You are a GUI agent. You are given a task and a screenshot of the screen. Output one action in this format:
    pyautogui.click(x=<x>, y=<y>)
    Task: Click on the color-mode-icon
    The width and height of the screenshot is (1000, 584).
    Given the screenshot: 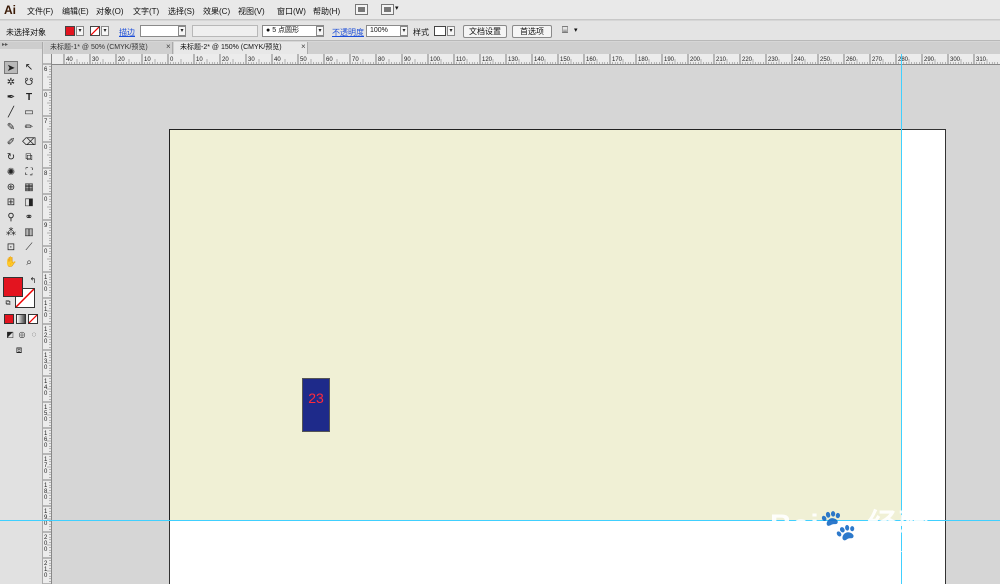 What is the action you would take?
    pyautogui.click(x=9, y=319)
    